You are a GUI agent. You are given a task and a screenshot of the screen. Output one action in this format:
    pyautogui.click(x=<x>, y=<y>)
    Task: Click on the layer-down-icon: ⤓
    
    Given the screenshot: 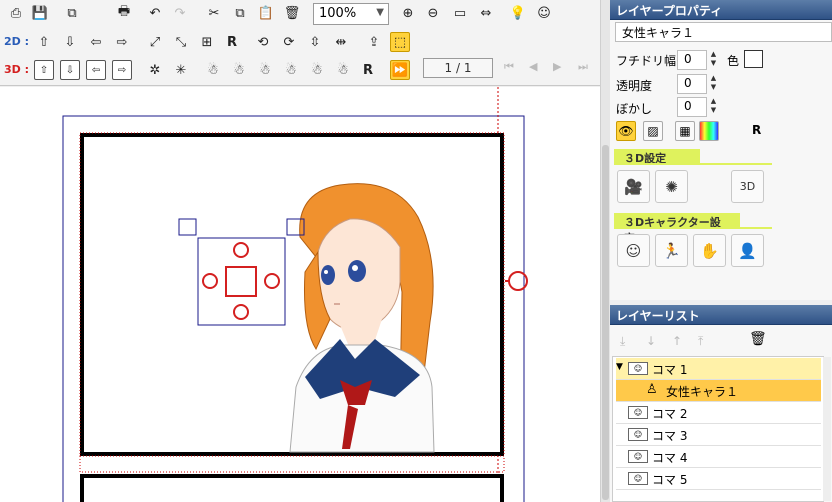 What is the action you would take?
    pyautogui.click(x=622, y=341)
    